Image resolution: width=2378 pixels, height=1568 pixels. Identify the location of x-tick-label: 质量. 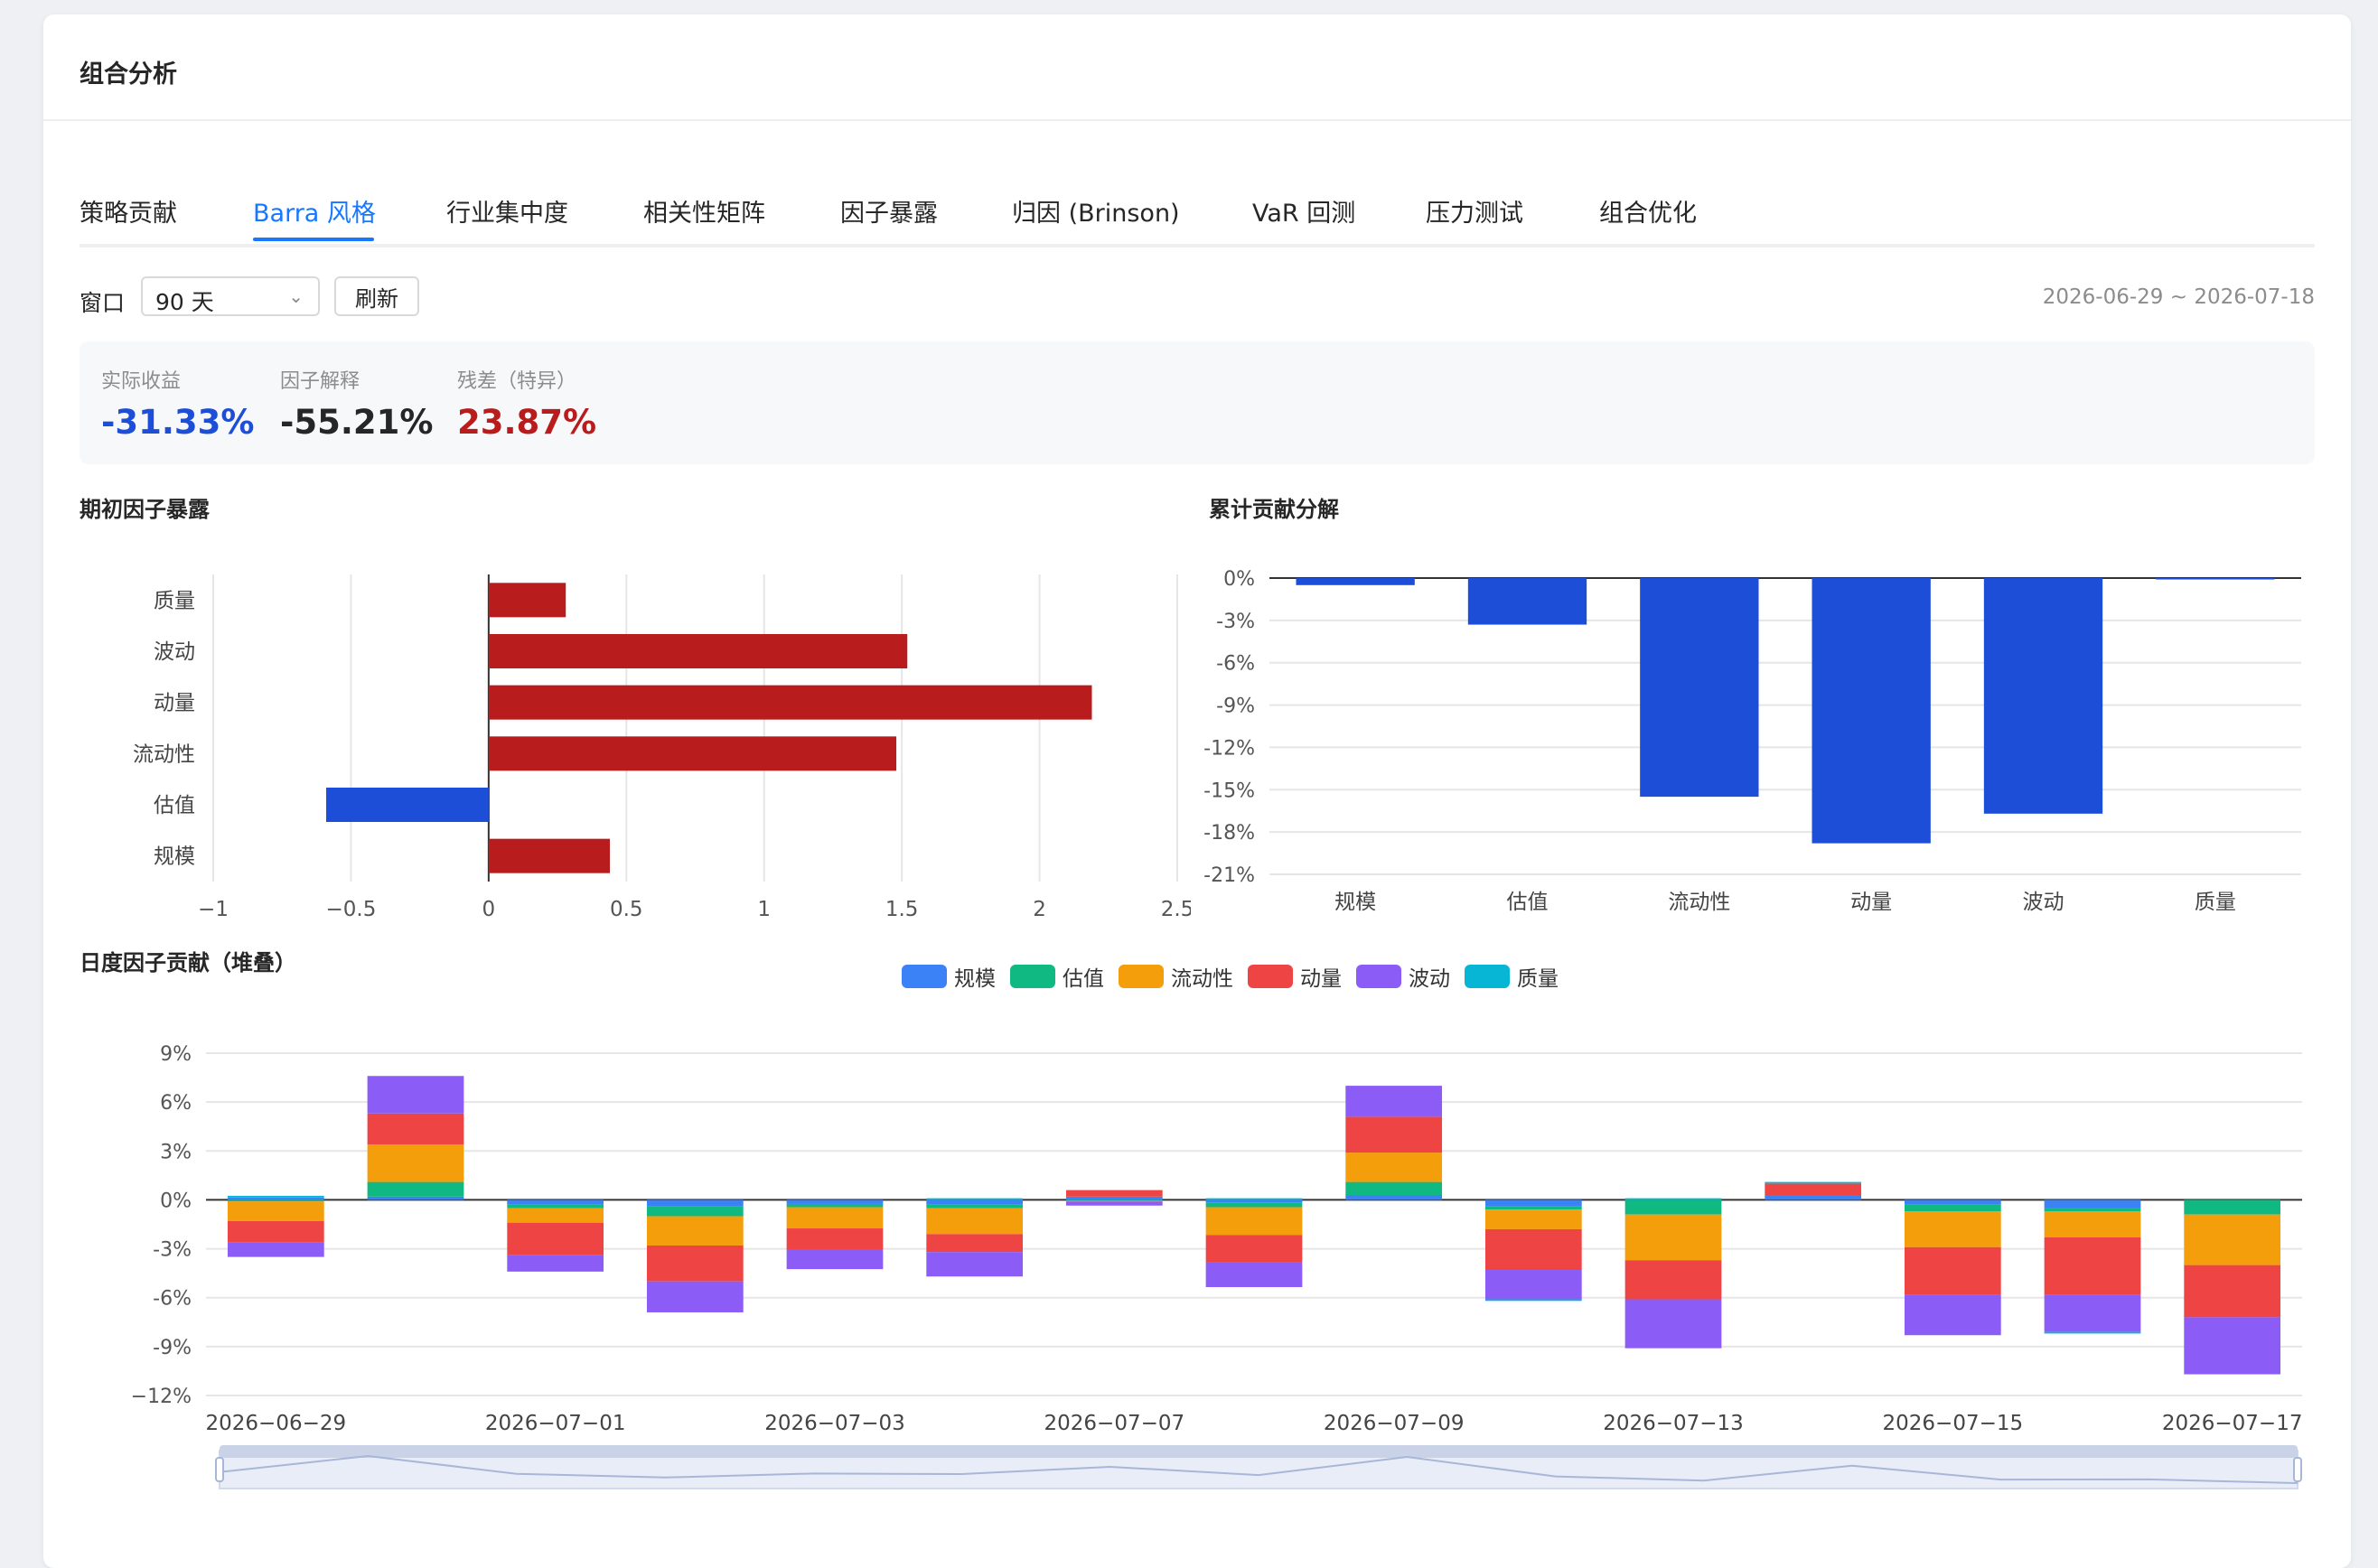
(2215, 903).